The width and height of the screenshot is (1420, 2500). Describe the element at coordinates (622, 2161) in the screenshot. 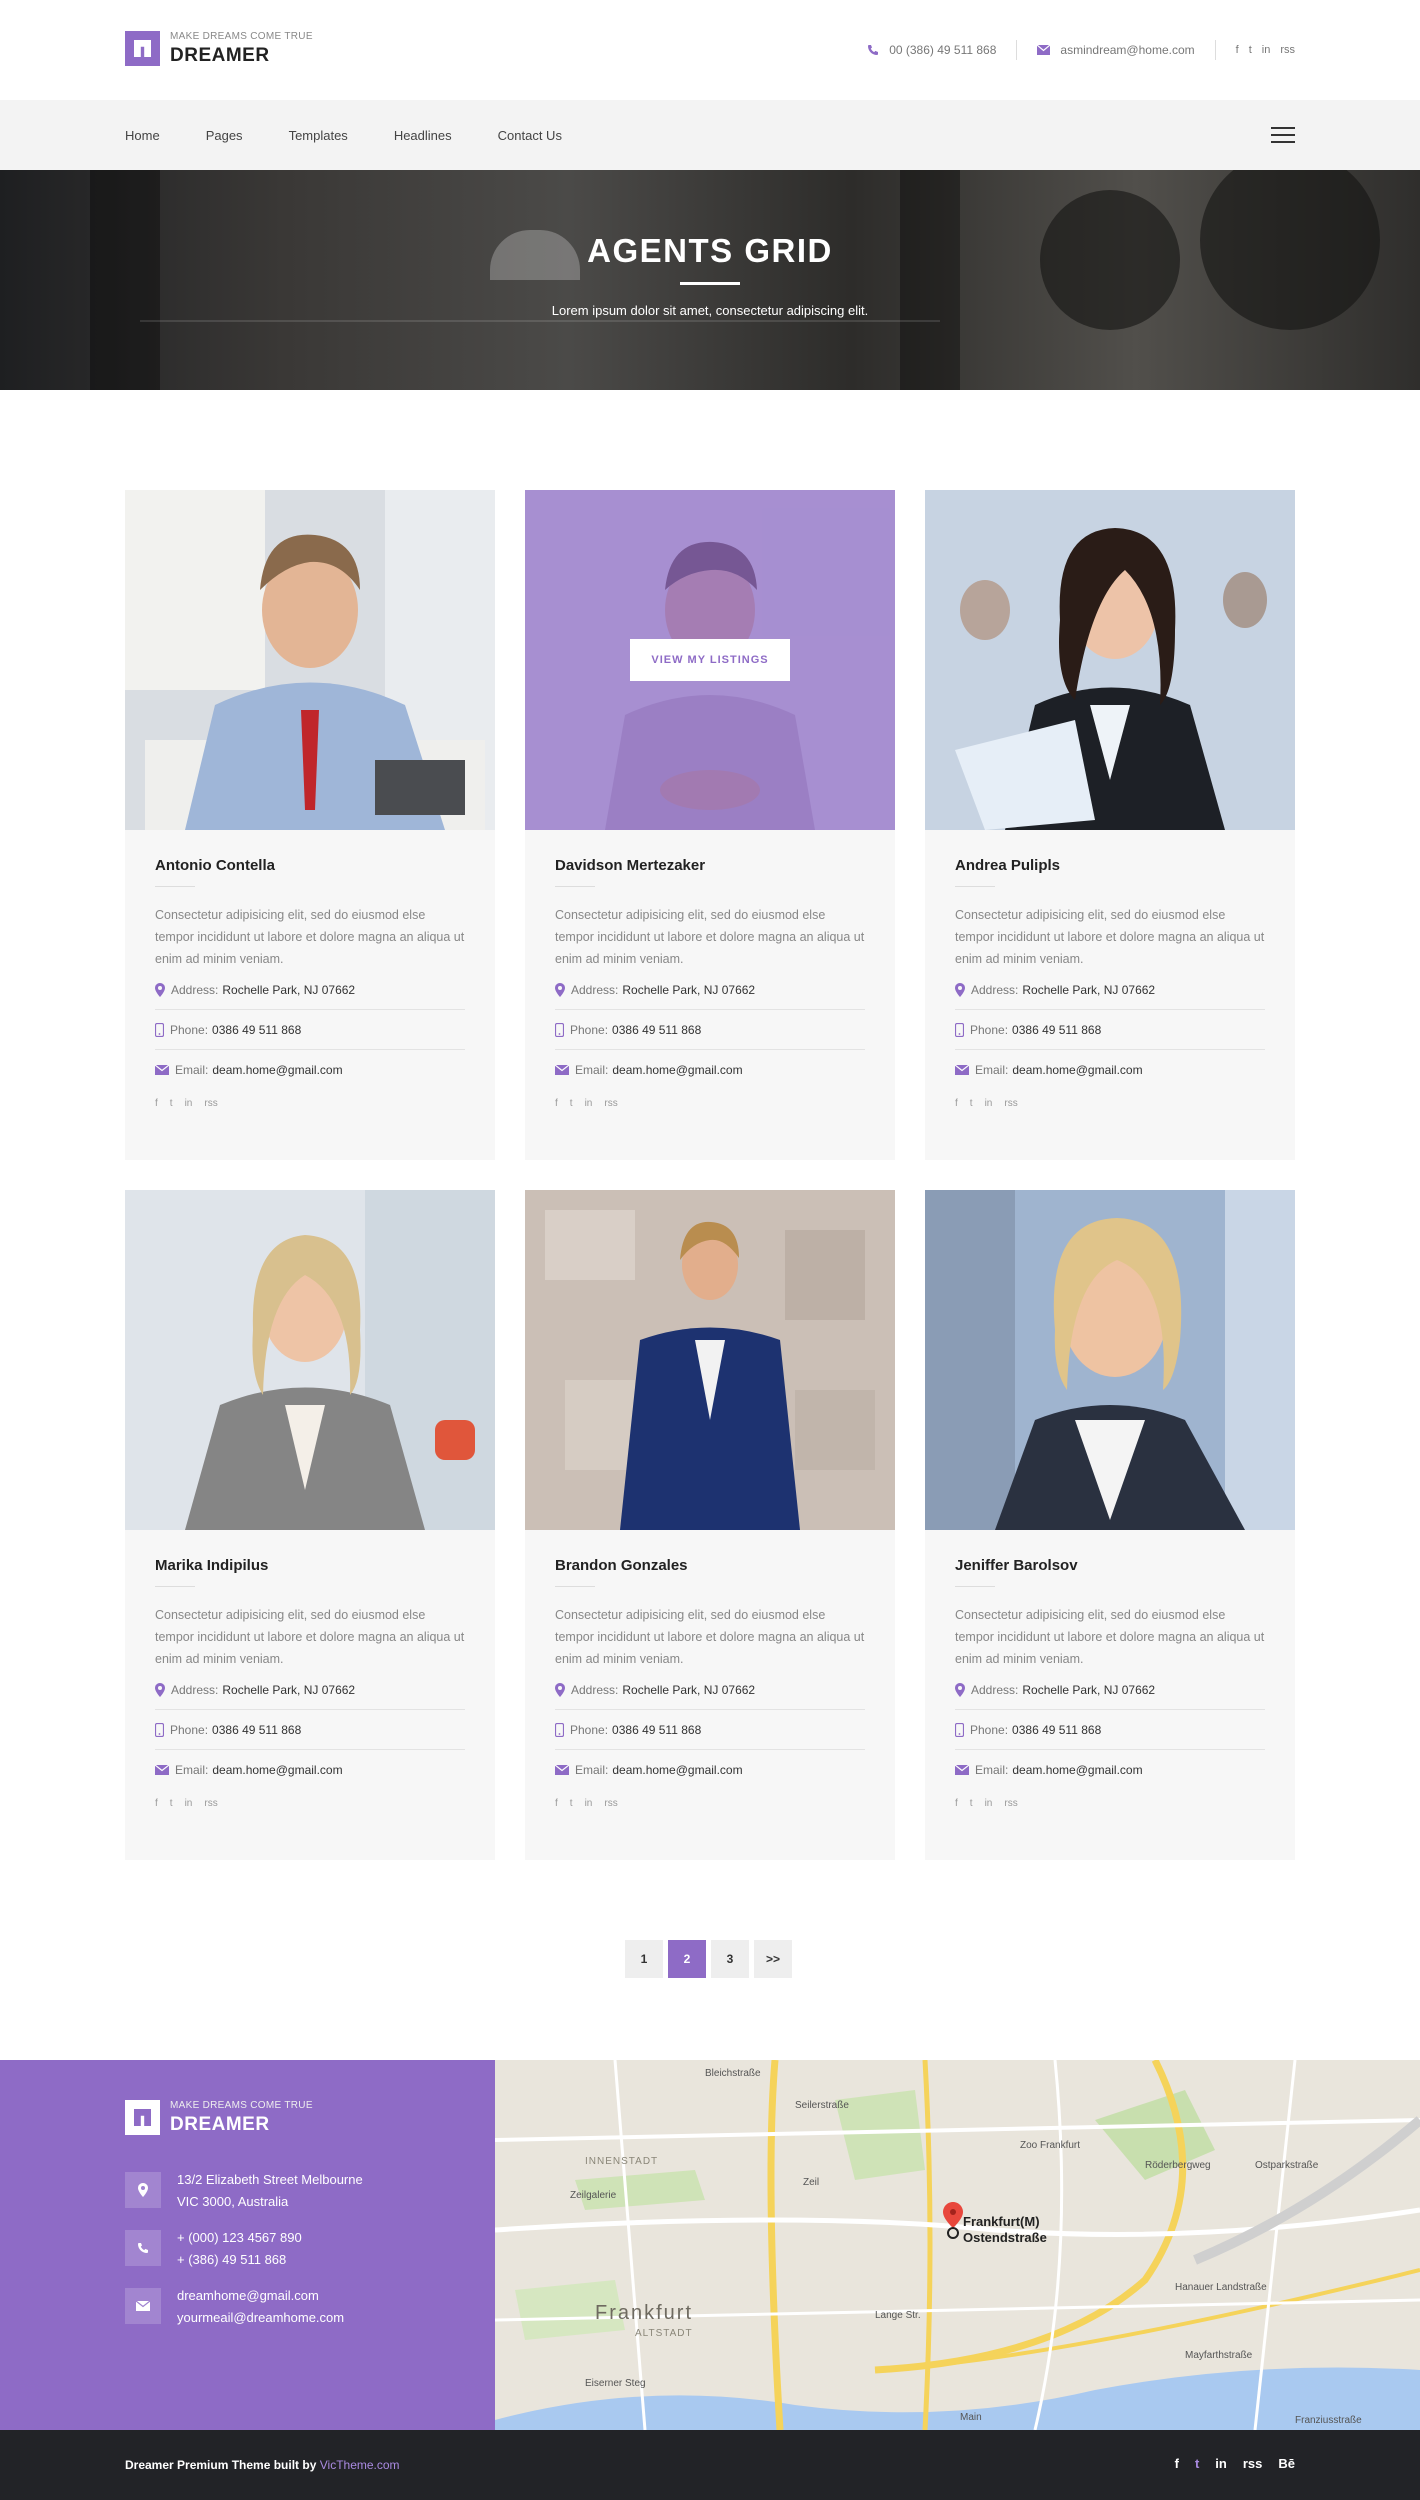

I see `map-district-label: INNENSTADT` at that location.